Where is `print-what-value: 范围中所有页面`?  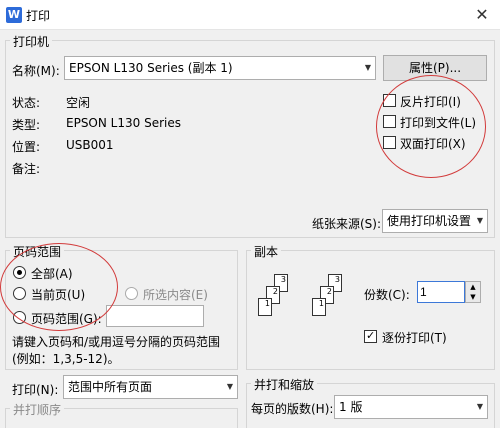 print-what-value: 范围中所有页面 is located at coordinates (110, 387).